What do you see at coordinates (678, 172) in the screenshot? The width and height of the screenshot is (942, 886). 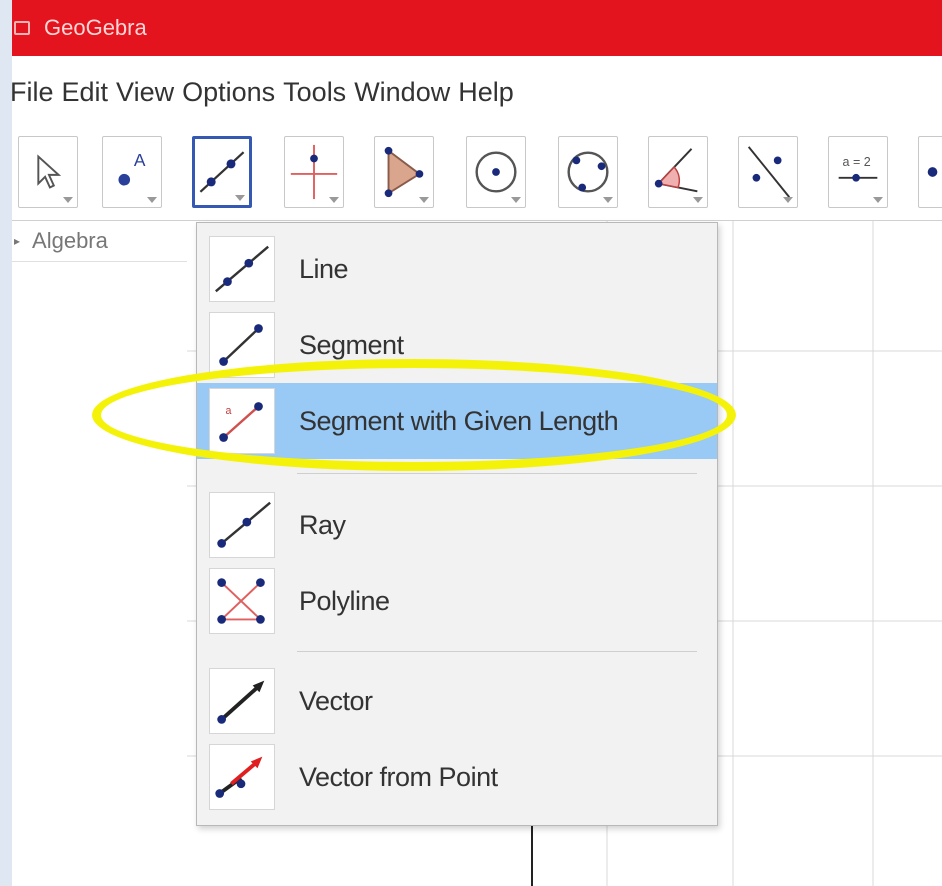 I see `angle-tool-button` at bounding box center [678, 172].